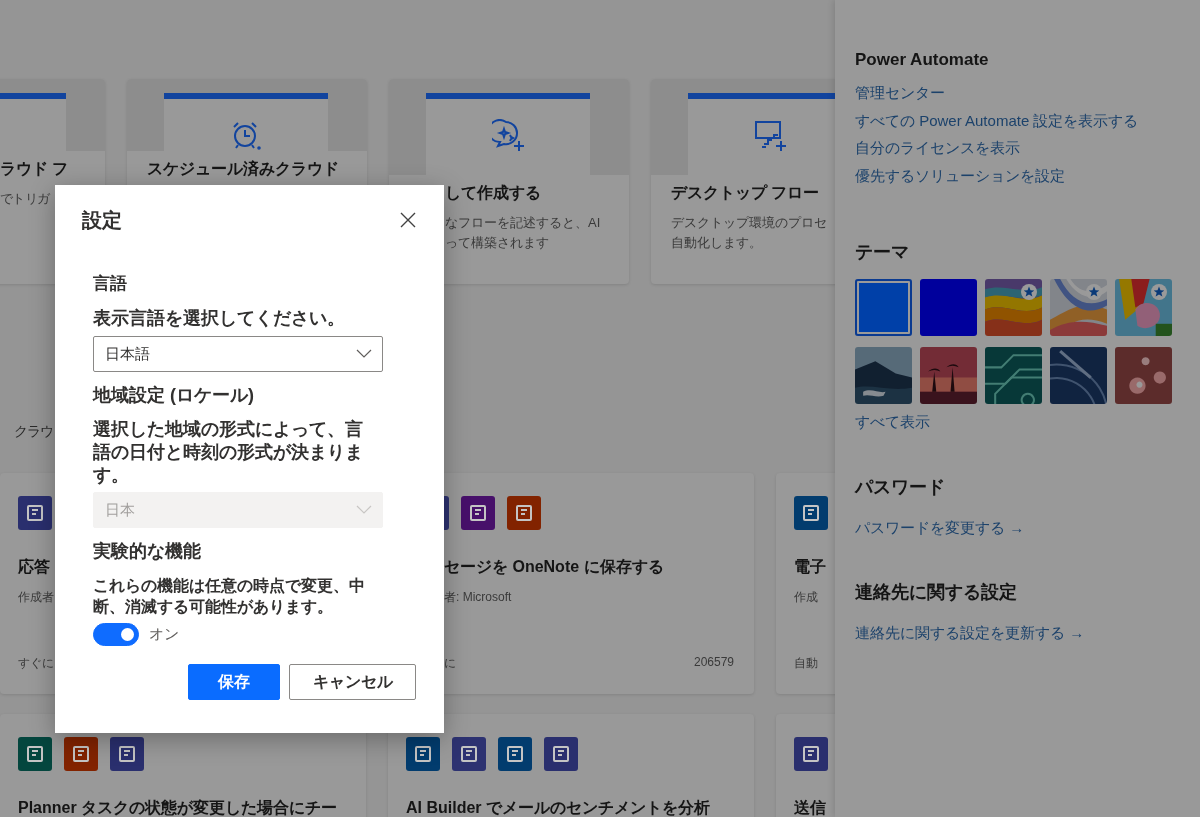  What do you see at coordinates (892, 422) in the screenshot?
I see `show-all-link: すべて表示` at bounding box center [892, 422].